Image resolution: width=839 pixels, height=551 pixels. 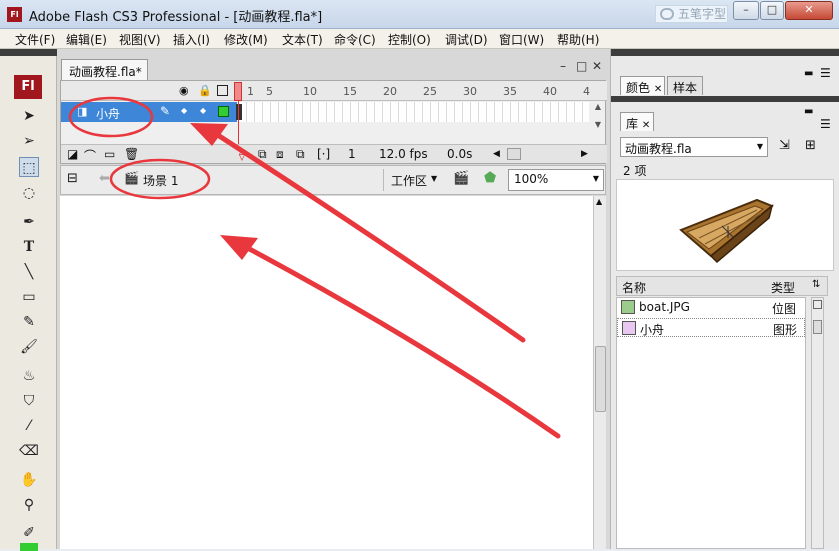 What do you see at coordinates (29, 347) in the screenshot?
I see `brush-tool-icon: 🖌` at bounding box center [29, 347].